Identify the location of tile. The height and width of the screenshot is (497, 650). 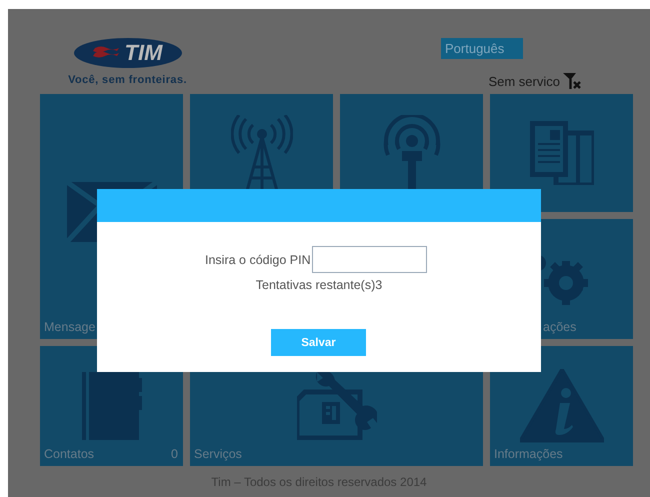
(561, 153).